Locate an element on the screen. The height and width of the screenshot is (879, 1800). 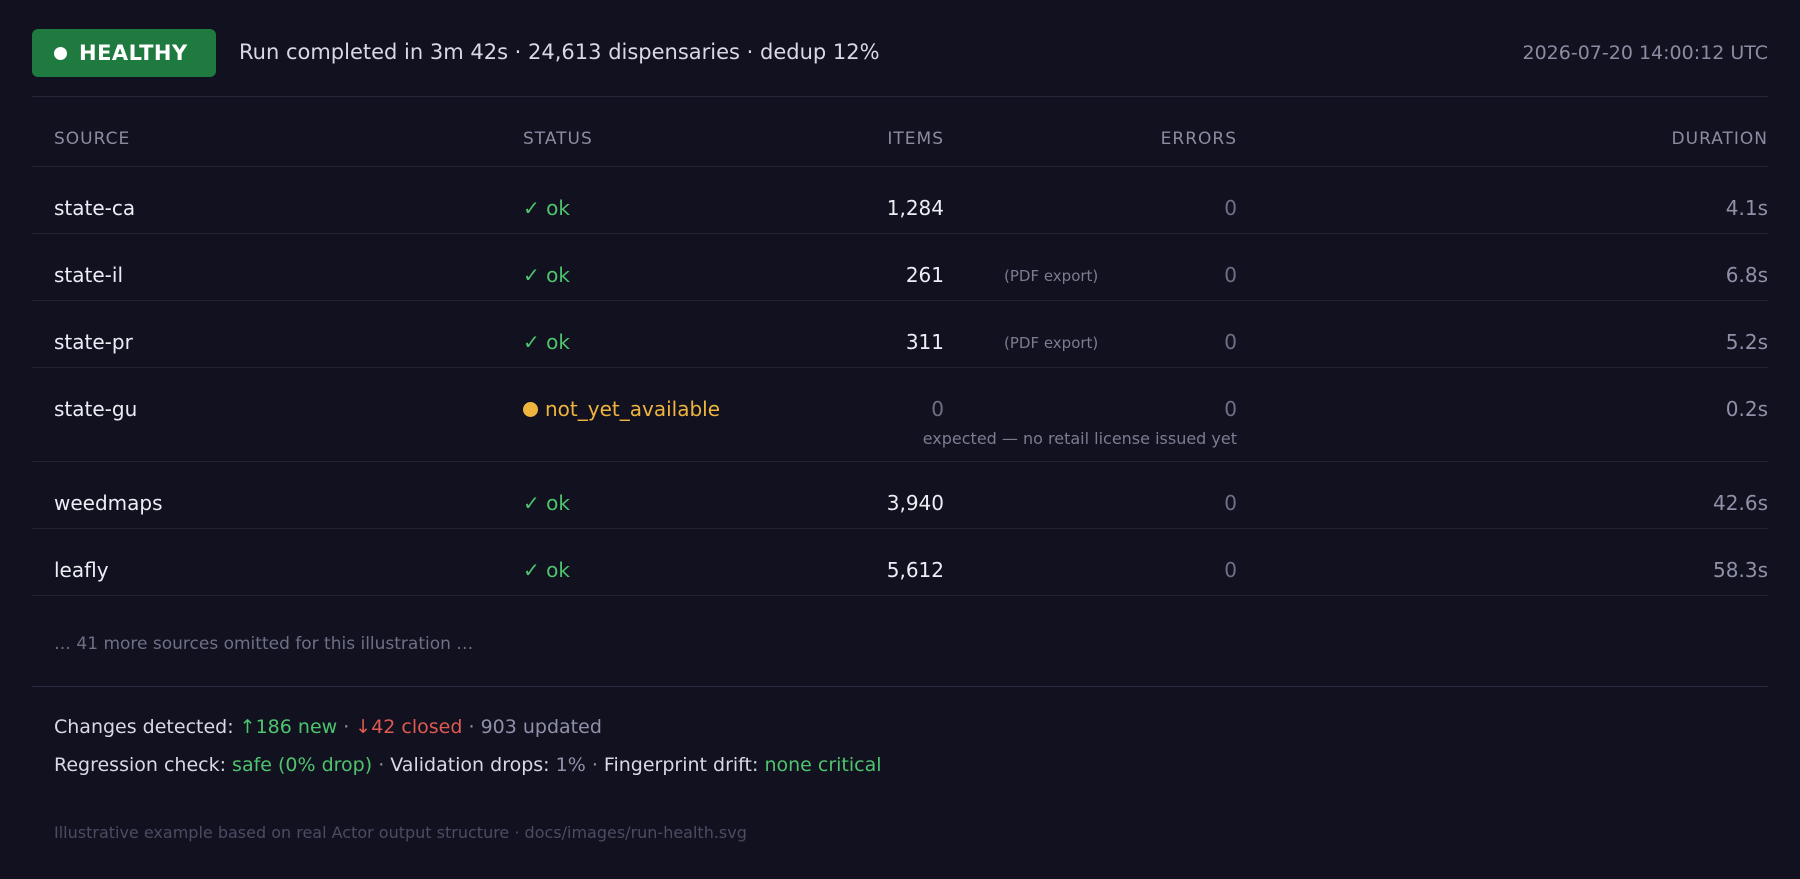
source-name: leafly is located at coordinates (81, 570).